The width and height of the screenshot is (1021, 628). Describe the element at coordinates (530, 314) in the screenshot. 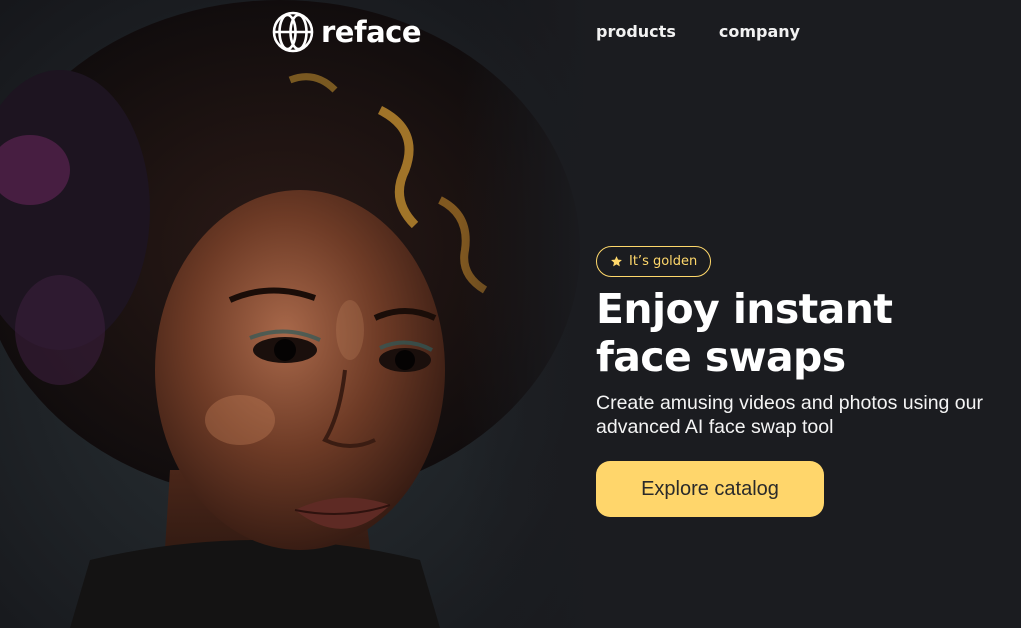

I see `portrait-fade-overlay` at that location.